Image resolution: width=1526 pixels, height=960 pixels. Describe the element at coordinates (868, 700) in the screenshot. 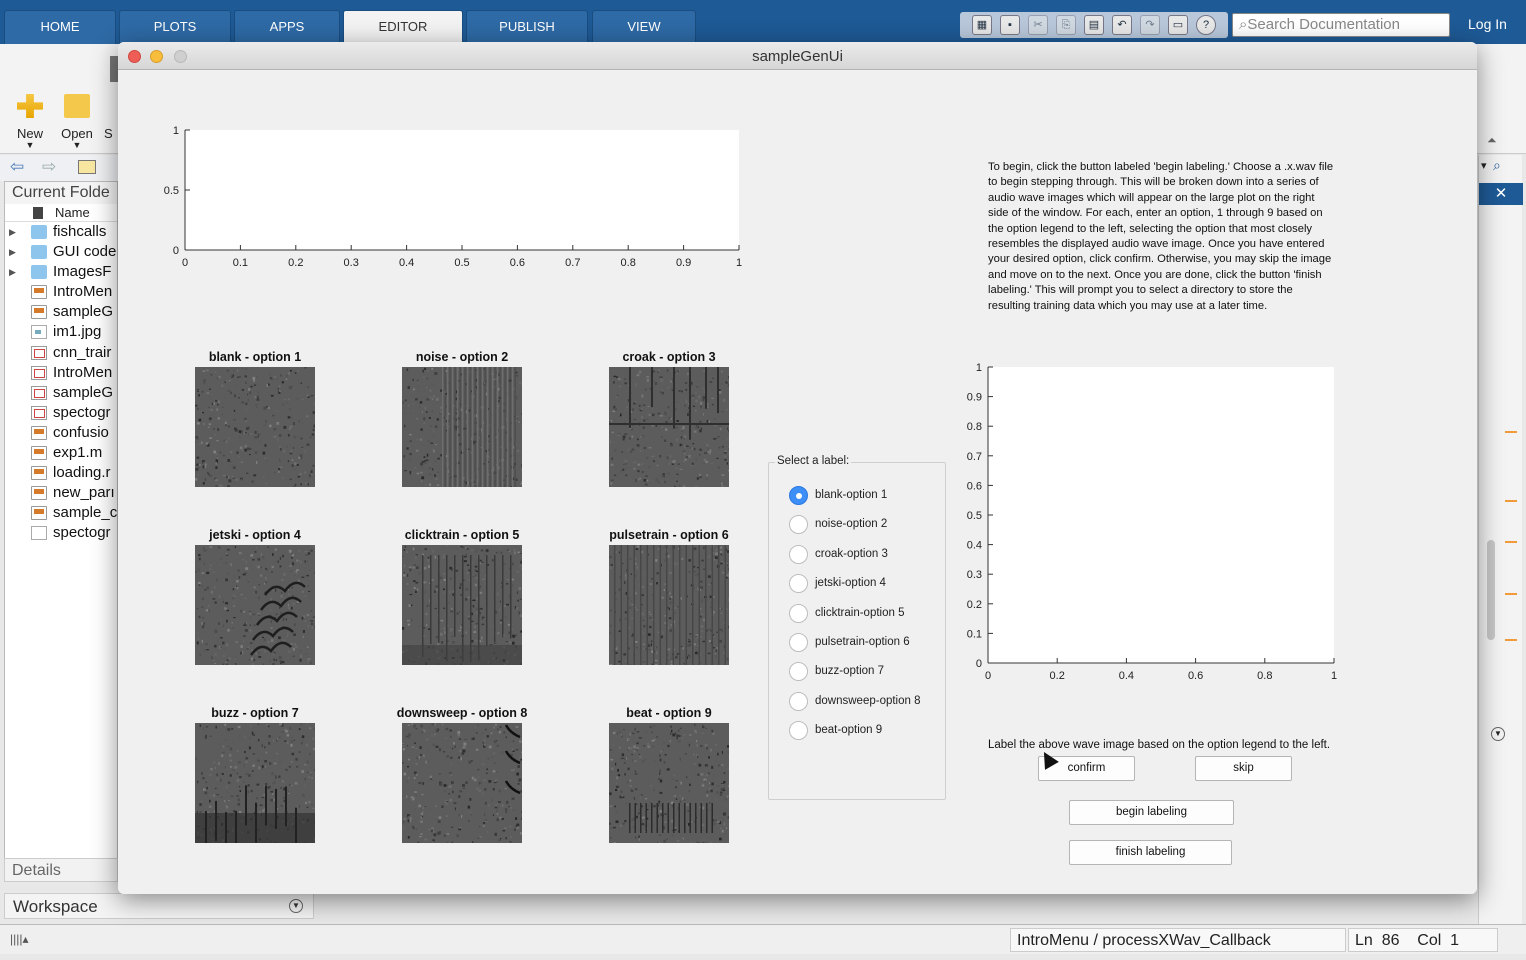

I see `radio-label: downsweep-option 8` at that location.